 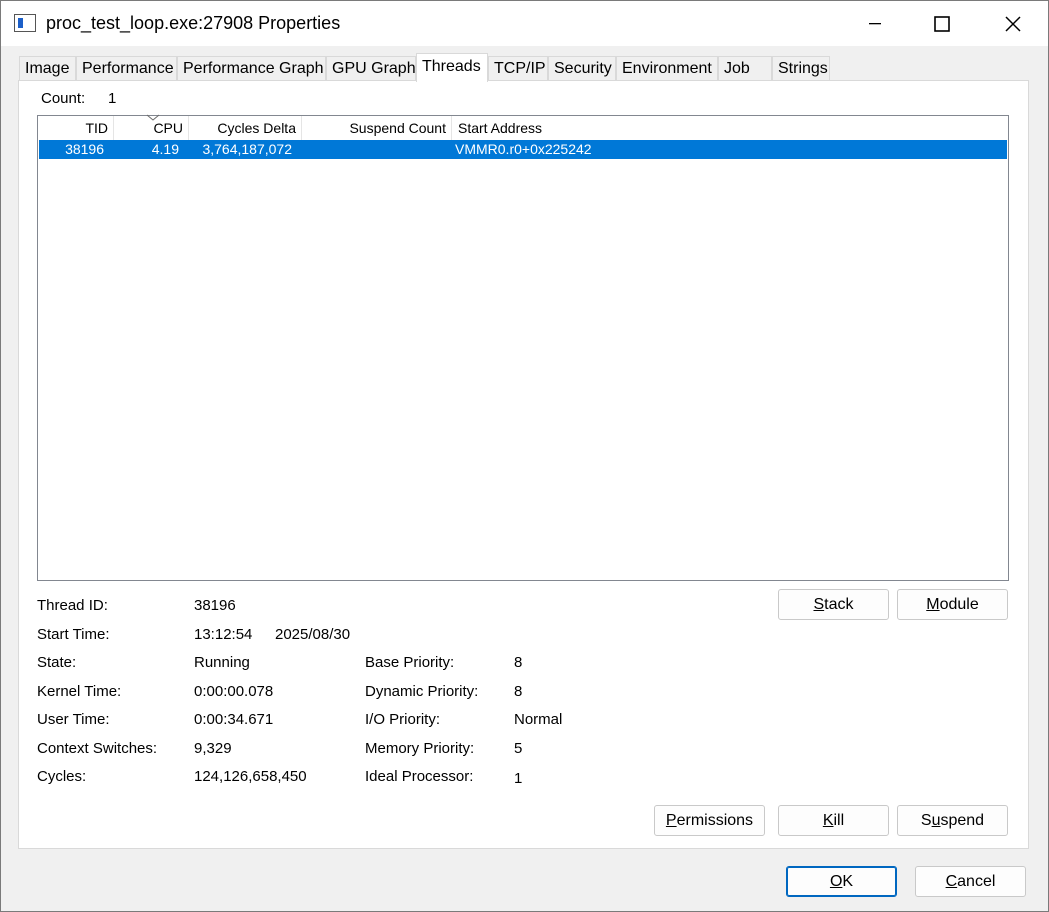 I want to click on cycles-label: Cycles:, so click(x=62, y=776).